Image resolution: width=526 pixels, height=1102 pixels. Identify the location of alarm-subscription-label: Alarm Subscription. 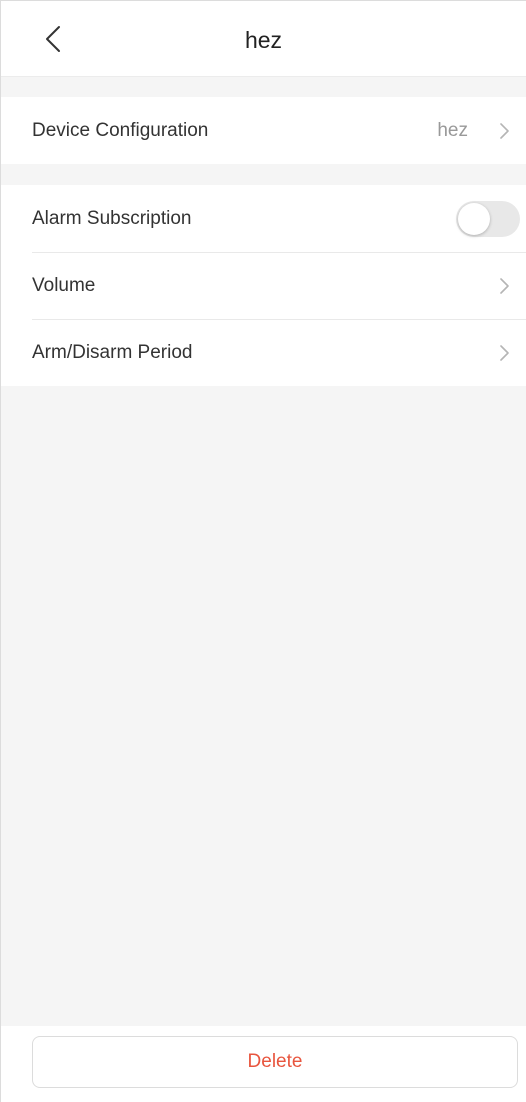
(112, 218).